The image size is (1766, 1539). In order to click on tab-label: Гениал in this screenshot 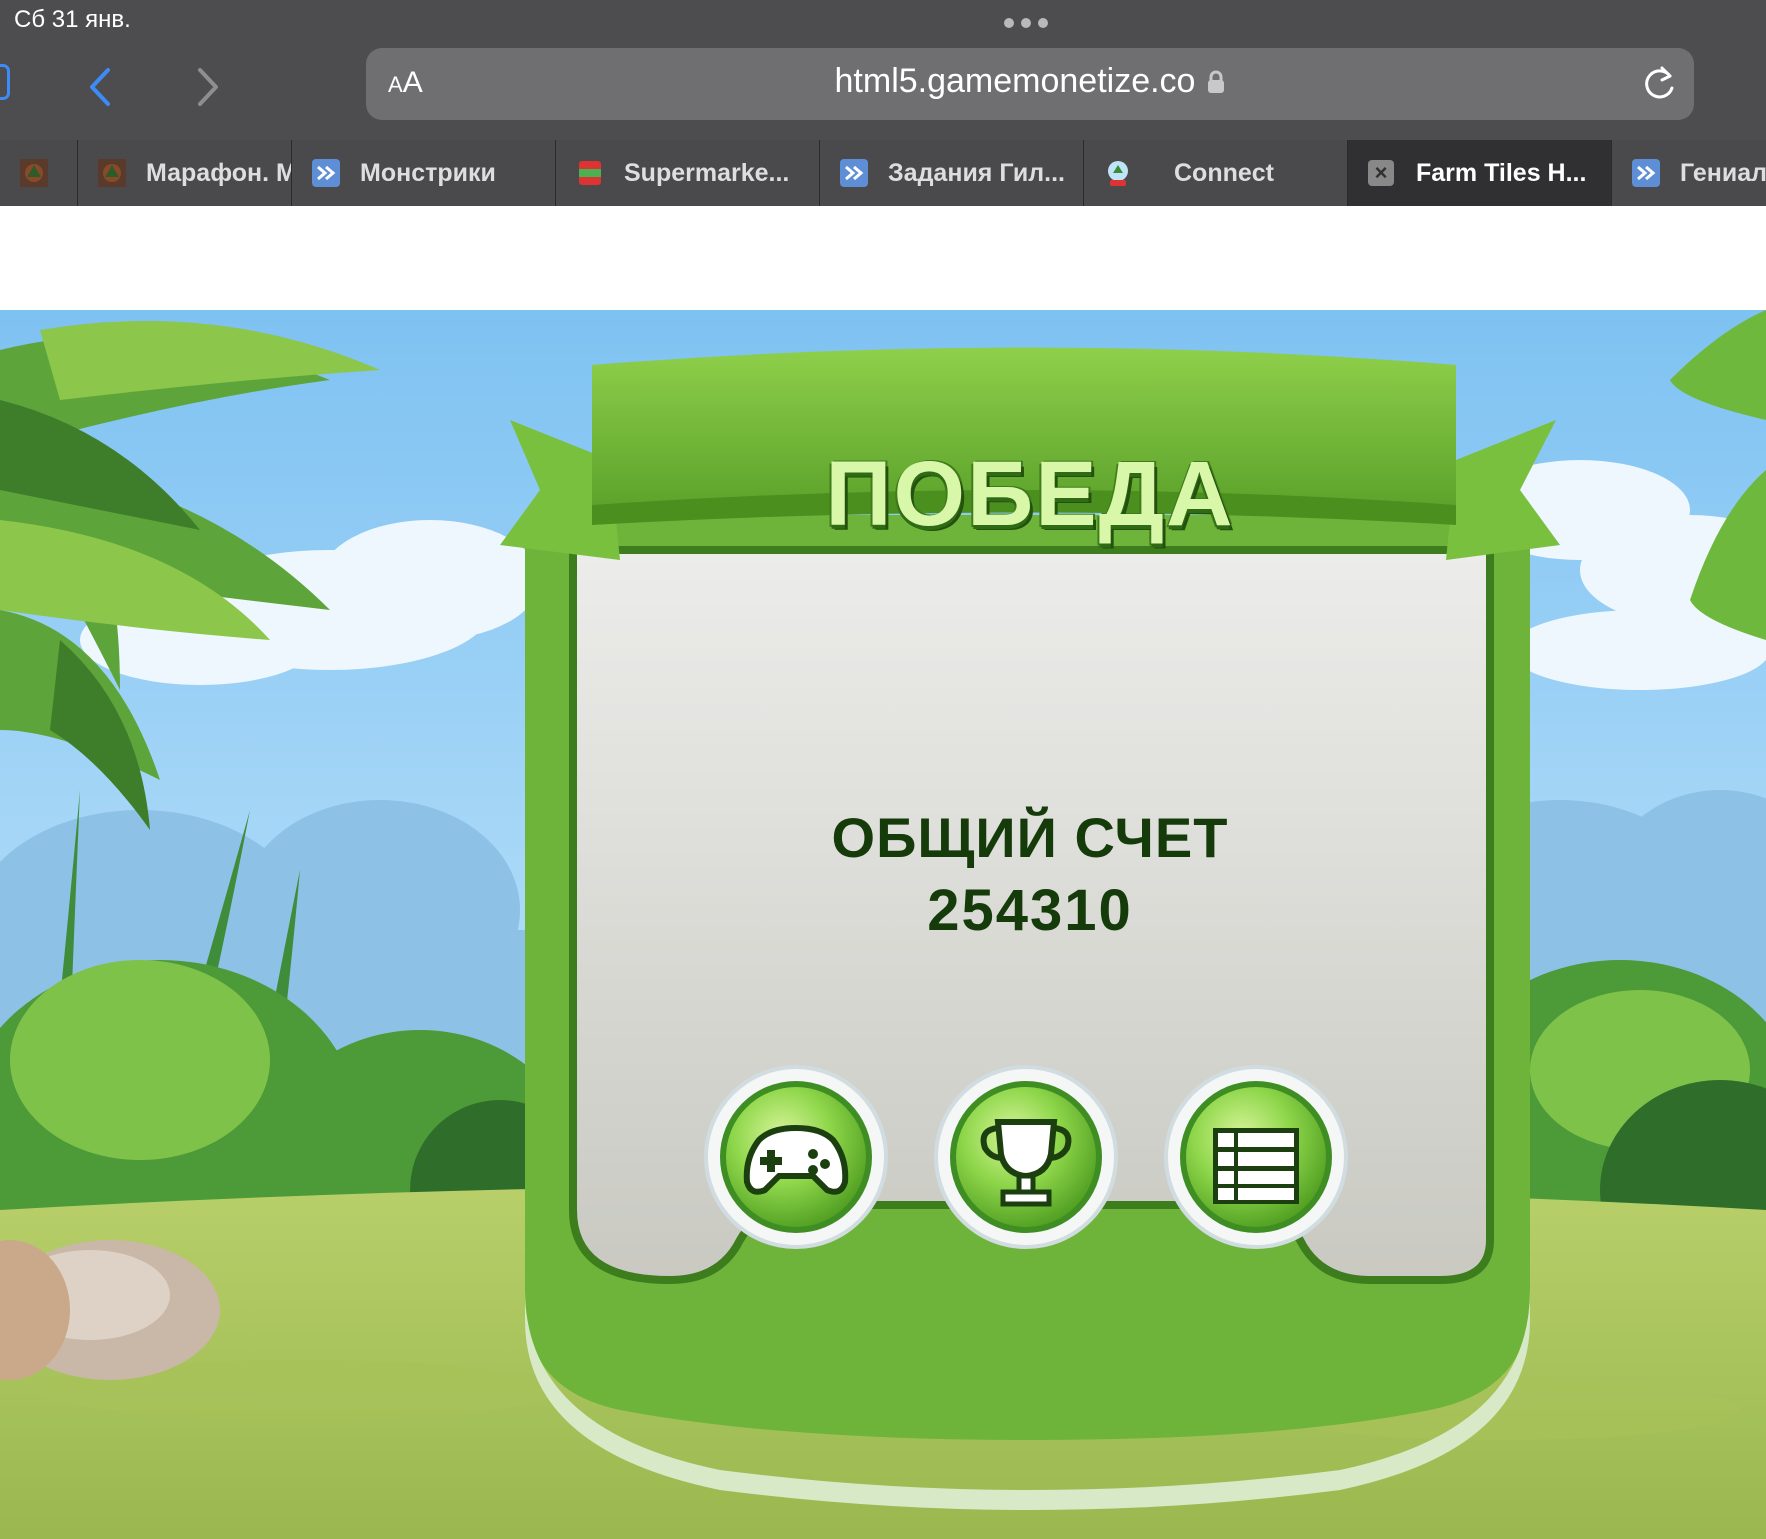, I will do `click(1723, 172)`.